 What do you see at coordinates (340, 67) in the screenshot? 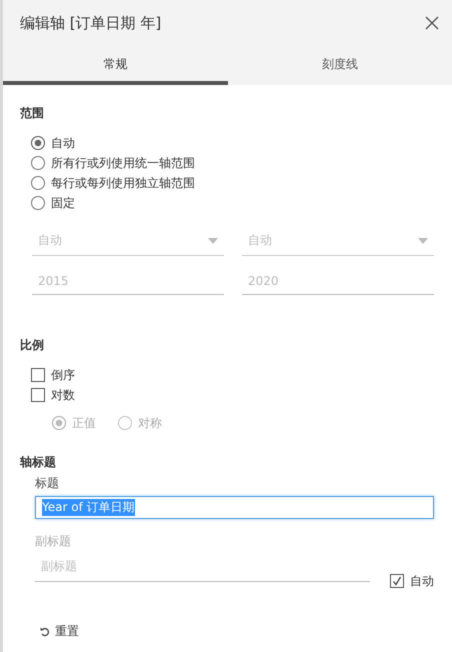
I see `tab: 刻度线` at bounding box center [340, 67].